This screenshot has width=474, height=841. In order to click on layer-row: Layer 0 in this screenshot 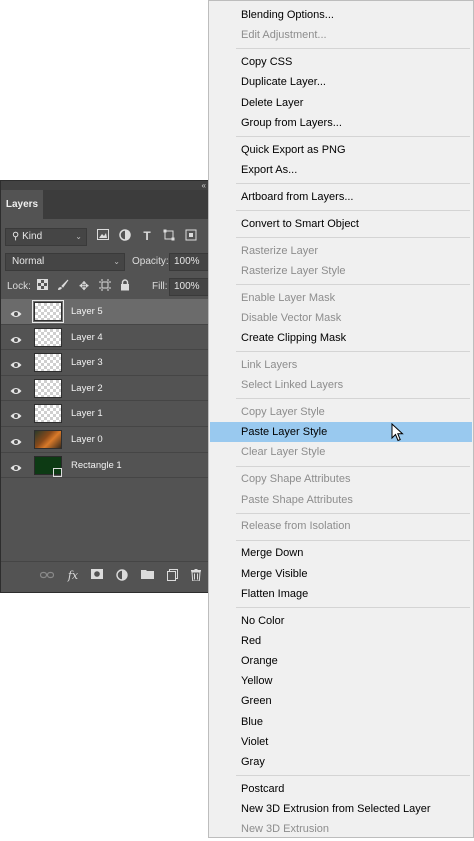, I will do `click(107, 440)`.